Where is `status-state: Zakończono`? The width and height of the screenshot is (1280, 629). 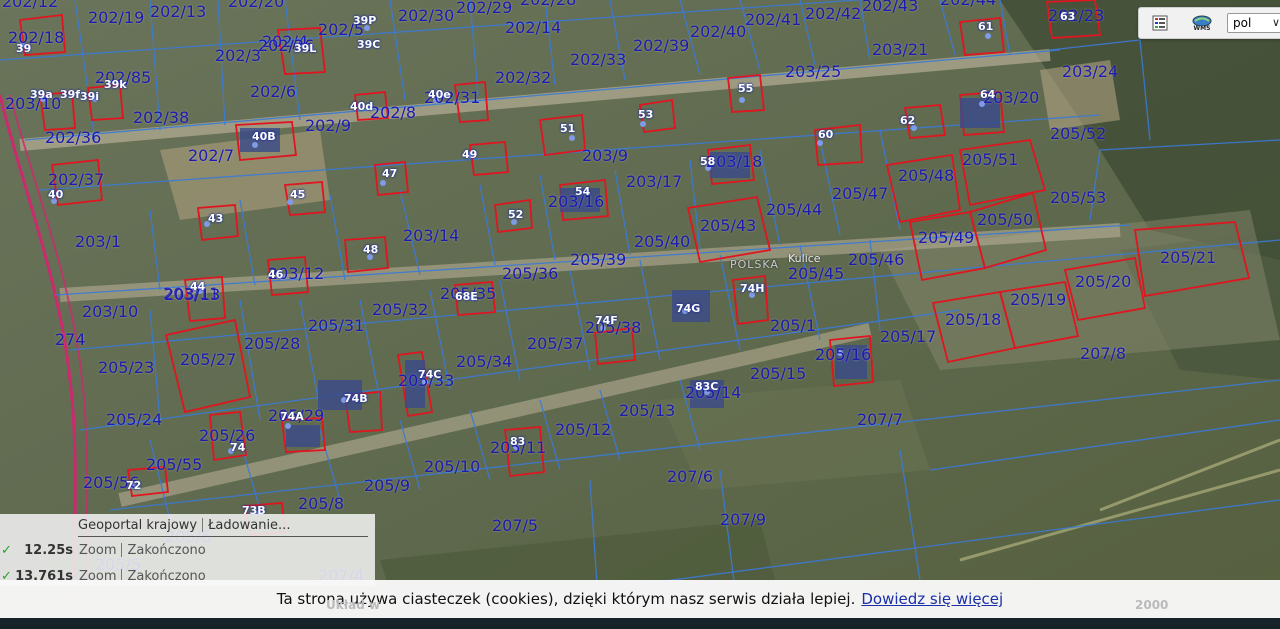
status-state: Zakończono is located at coordinates (166, 550).